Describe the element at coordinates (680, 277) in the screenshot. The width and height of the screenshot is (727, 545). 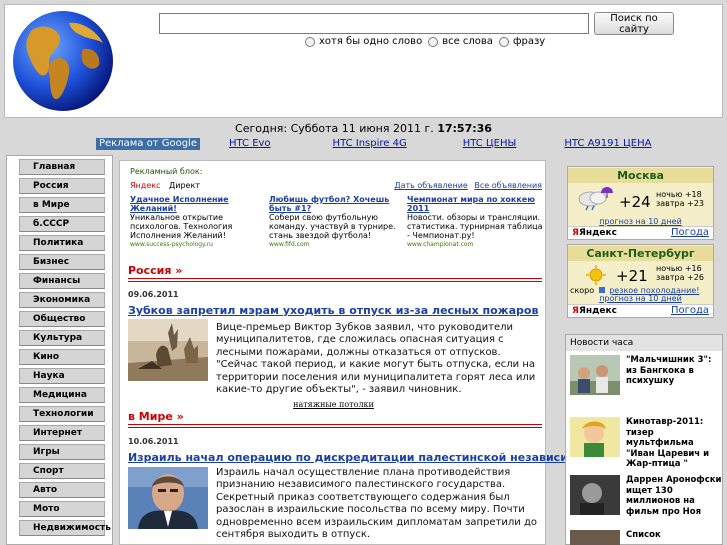
I see `weather-tomorrow: завтра +26` at that location.